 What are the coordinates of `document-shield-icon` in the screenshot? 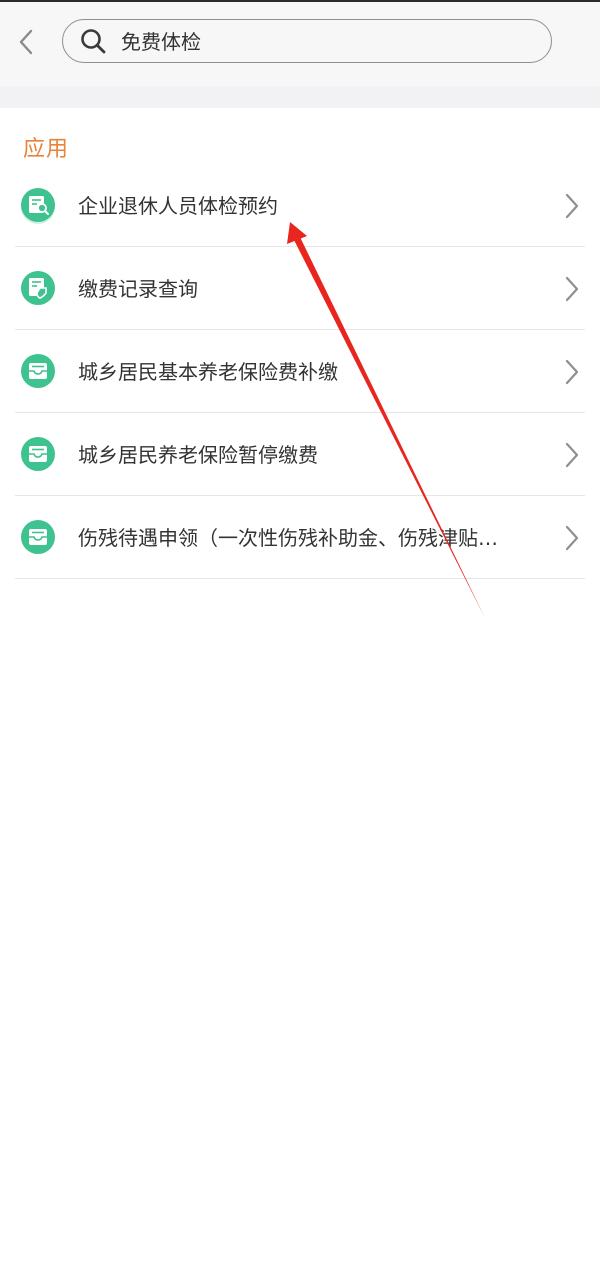 It's located at (38, 288).